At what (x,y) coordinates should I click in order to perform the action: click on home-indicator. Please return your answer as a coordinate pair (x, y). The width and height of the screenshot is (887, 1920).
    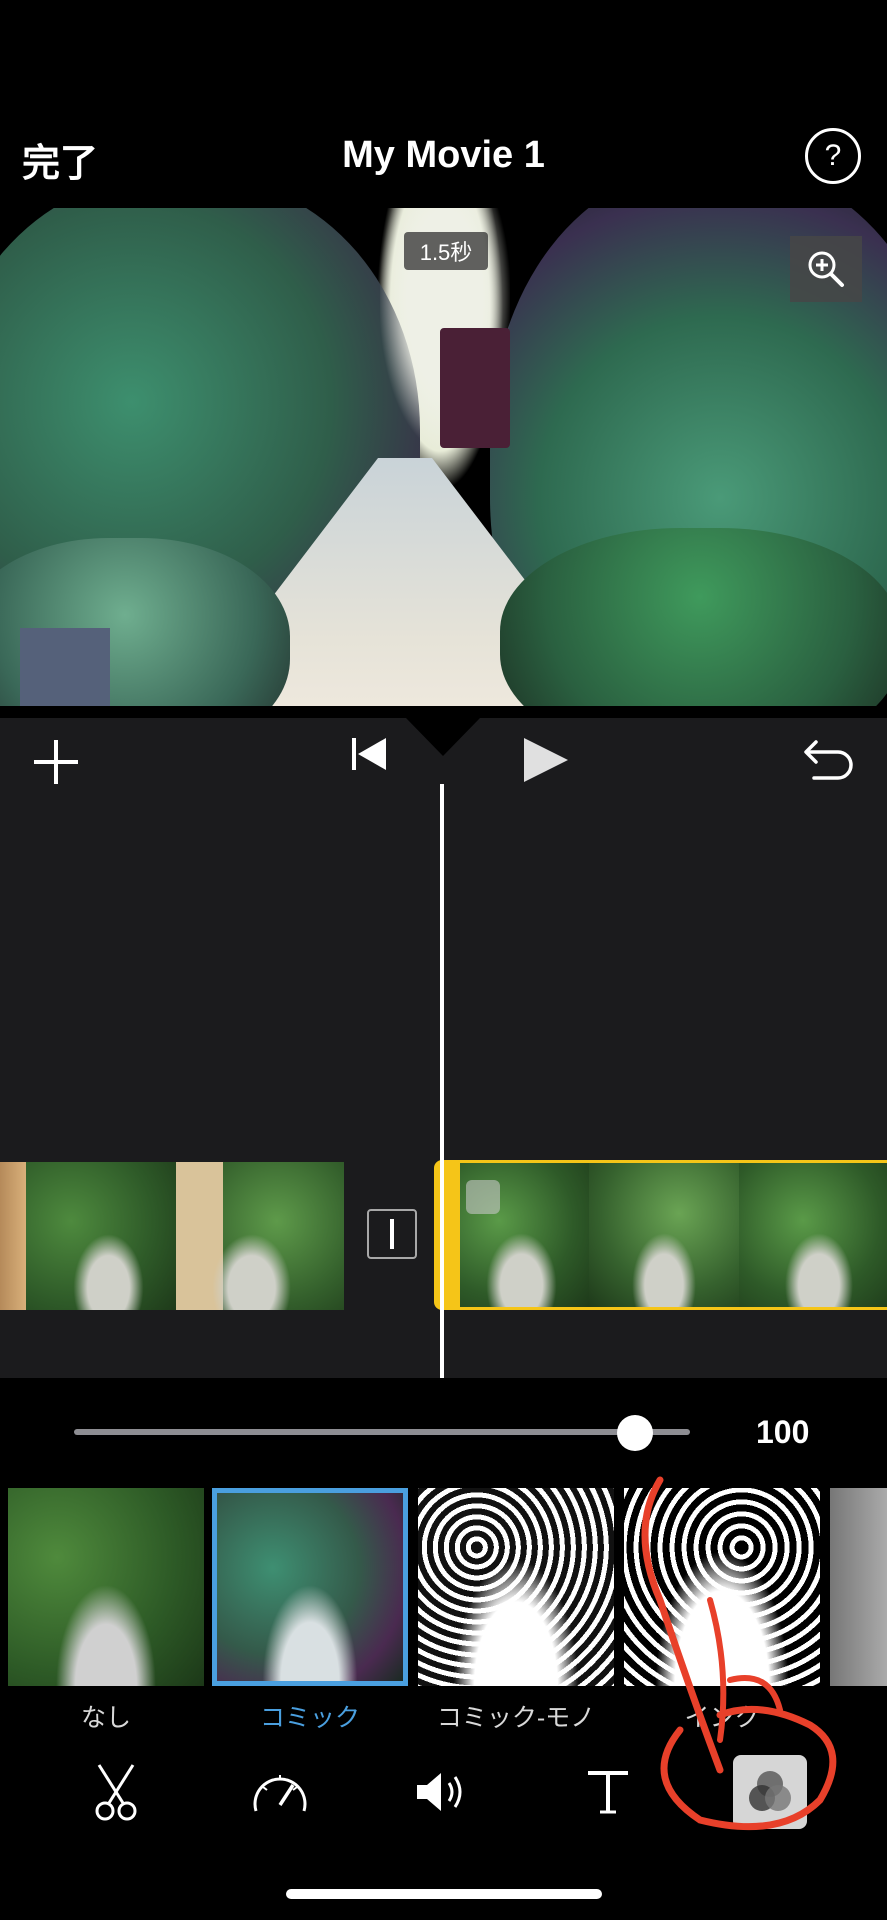
    Looking at the image, I should click on (444, 1894).